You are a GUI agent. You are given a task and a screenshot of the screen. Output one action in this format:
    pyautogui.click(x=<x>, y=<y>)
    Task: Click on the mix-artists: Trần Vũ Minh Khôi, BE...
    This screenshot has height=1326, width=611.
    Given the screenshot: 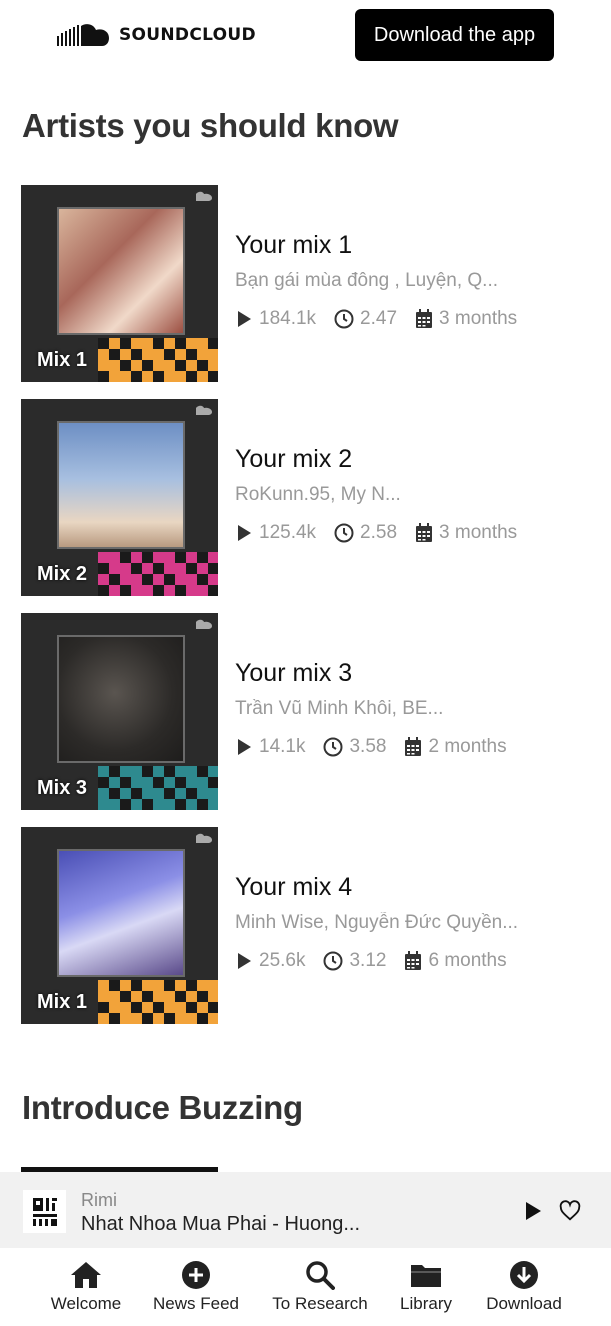 What is the action you would take?
    pyautogui.click(x=413, y=709)
    